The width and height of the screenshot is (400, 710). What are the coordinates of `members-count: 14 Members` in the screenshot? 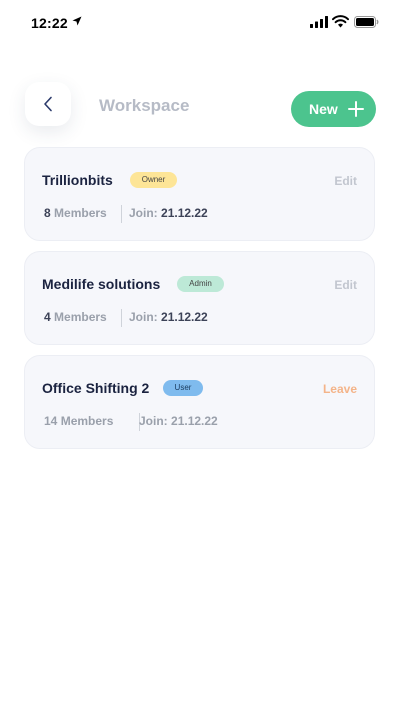 It's located at (78, 421).